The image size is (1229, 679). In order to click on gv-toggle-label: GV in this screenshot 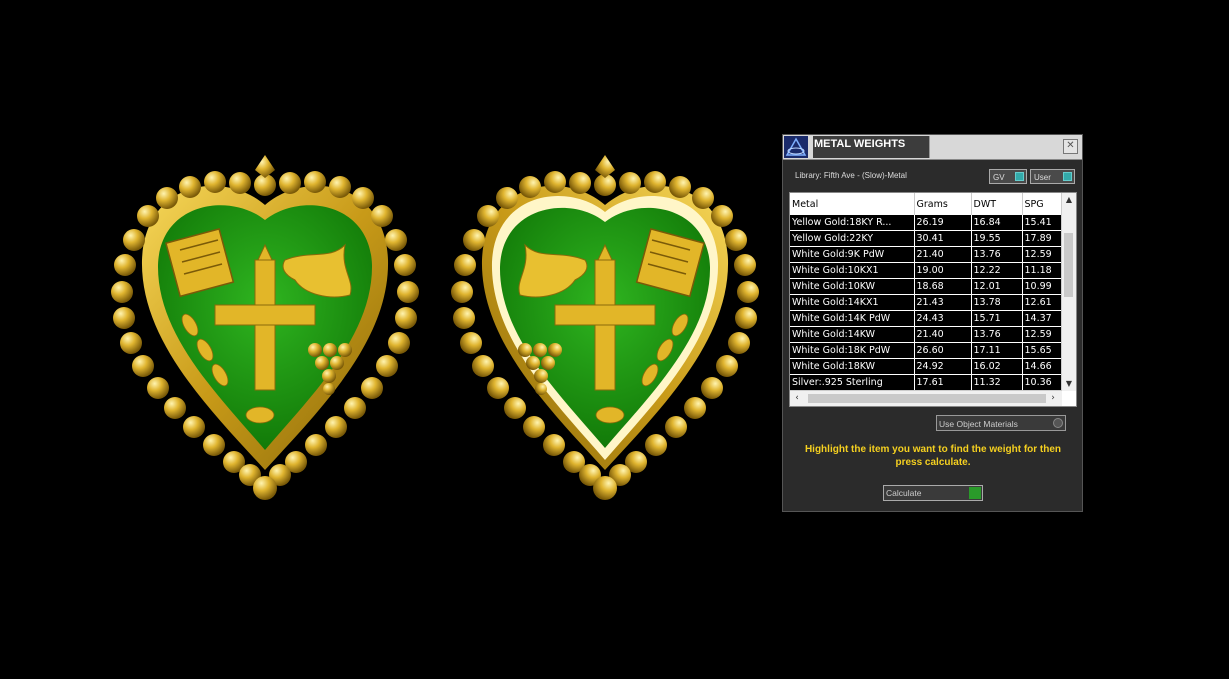, I will do `click(999, 177)`.